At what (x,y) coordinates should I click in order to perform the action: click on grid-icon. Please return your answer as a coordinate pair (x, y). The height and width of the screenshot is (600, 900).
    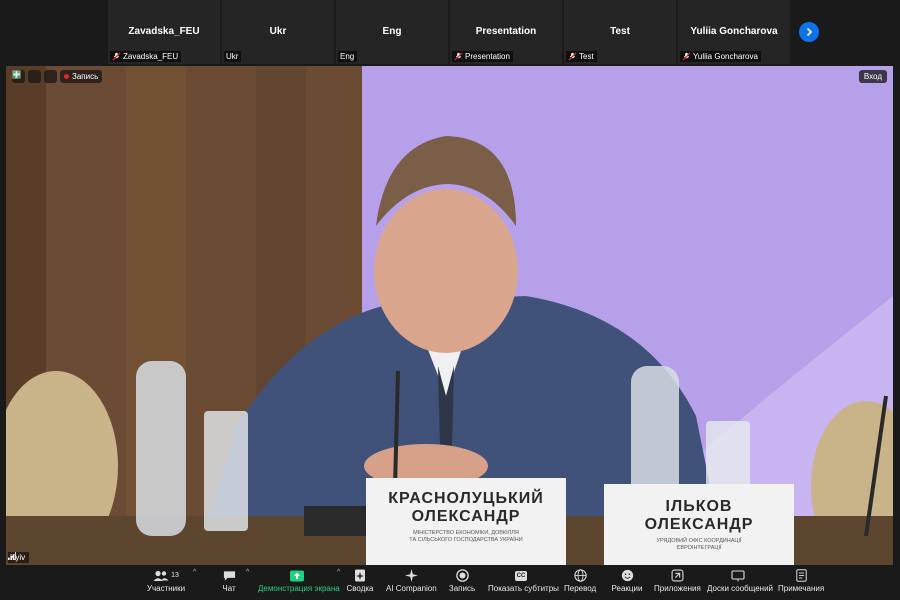
    Looking at the image, I should click on (16, 74).